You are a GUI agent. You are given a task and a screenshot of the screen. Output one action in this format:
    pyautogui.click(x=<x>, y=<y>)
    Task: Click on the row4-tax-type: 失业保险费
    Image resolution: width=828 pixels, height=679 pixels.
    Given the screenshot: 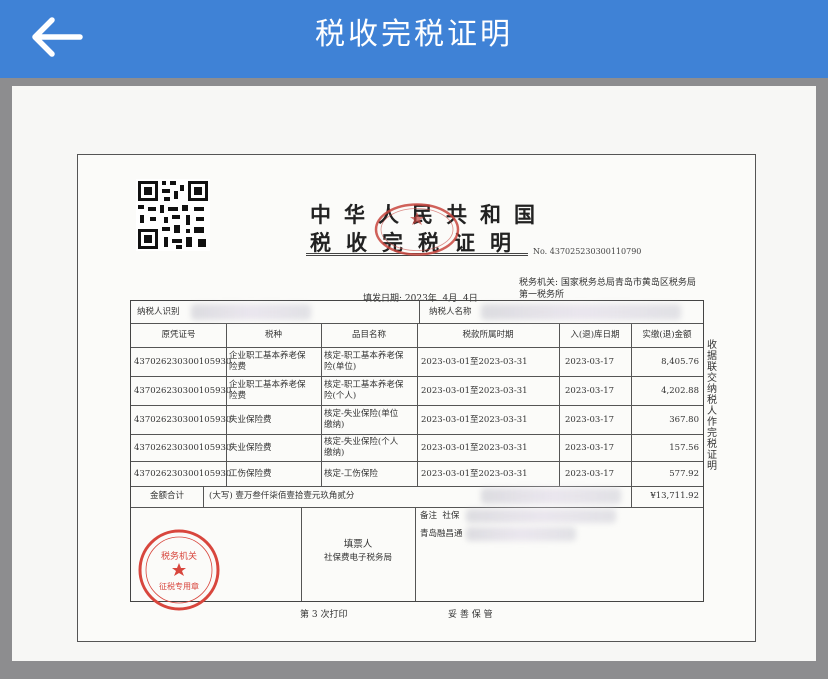 What is the action you would take?
    pyautogui.click(x=250, y=448)
    